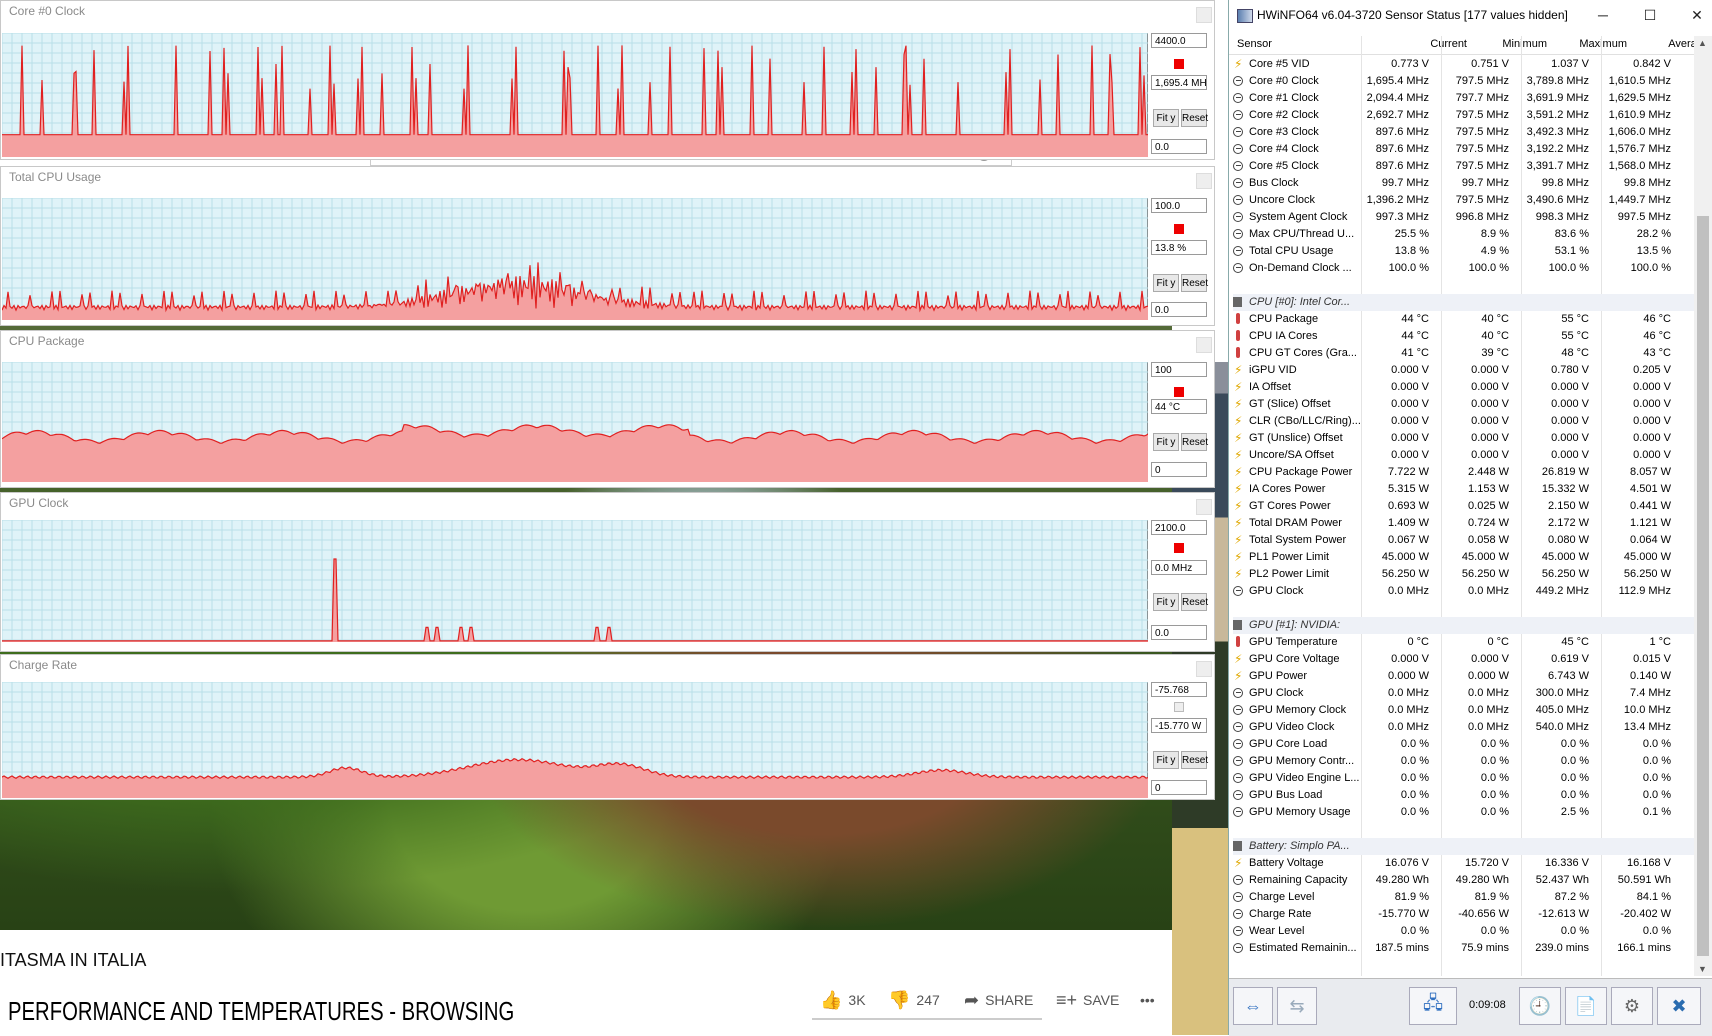  What do you see at coordinates (1464, 387) in the screenshot?
I see `sensor-row: ⚡ IA Offset 0.000 V 0.000 V 0.000 V 0.000 V` at bounding box center [1464, 387].